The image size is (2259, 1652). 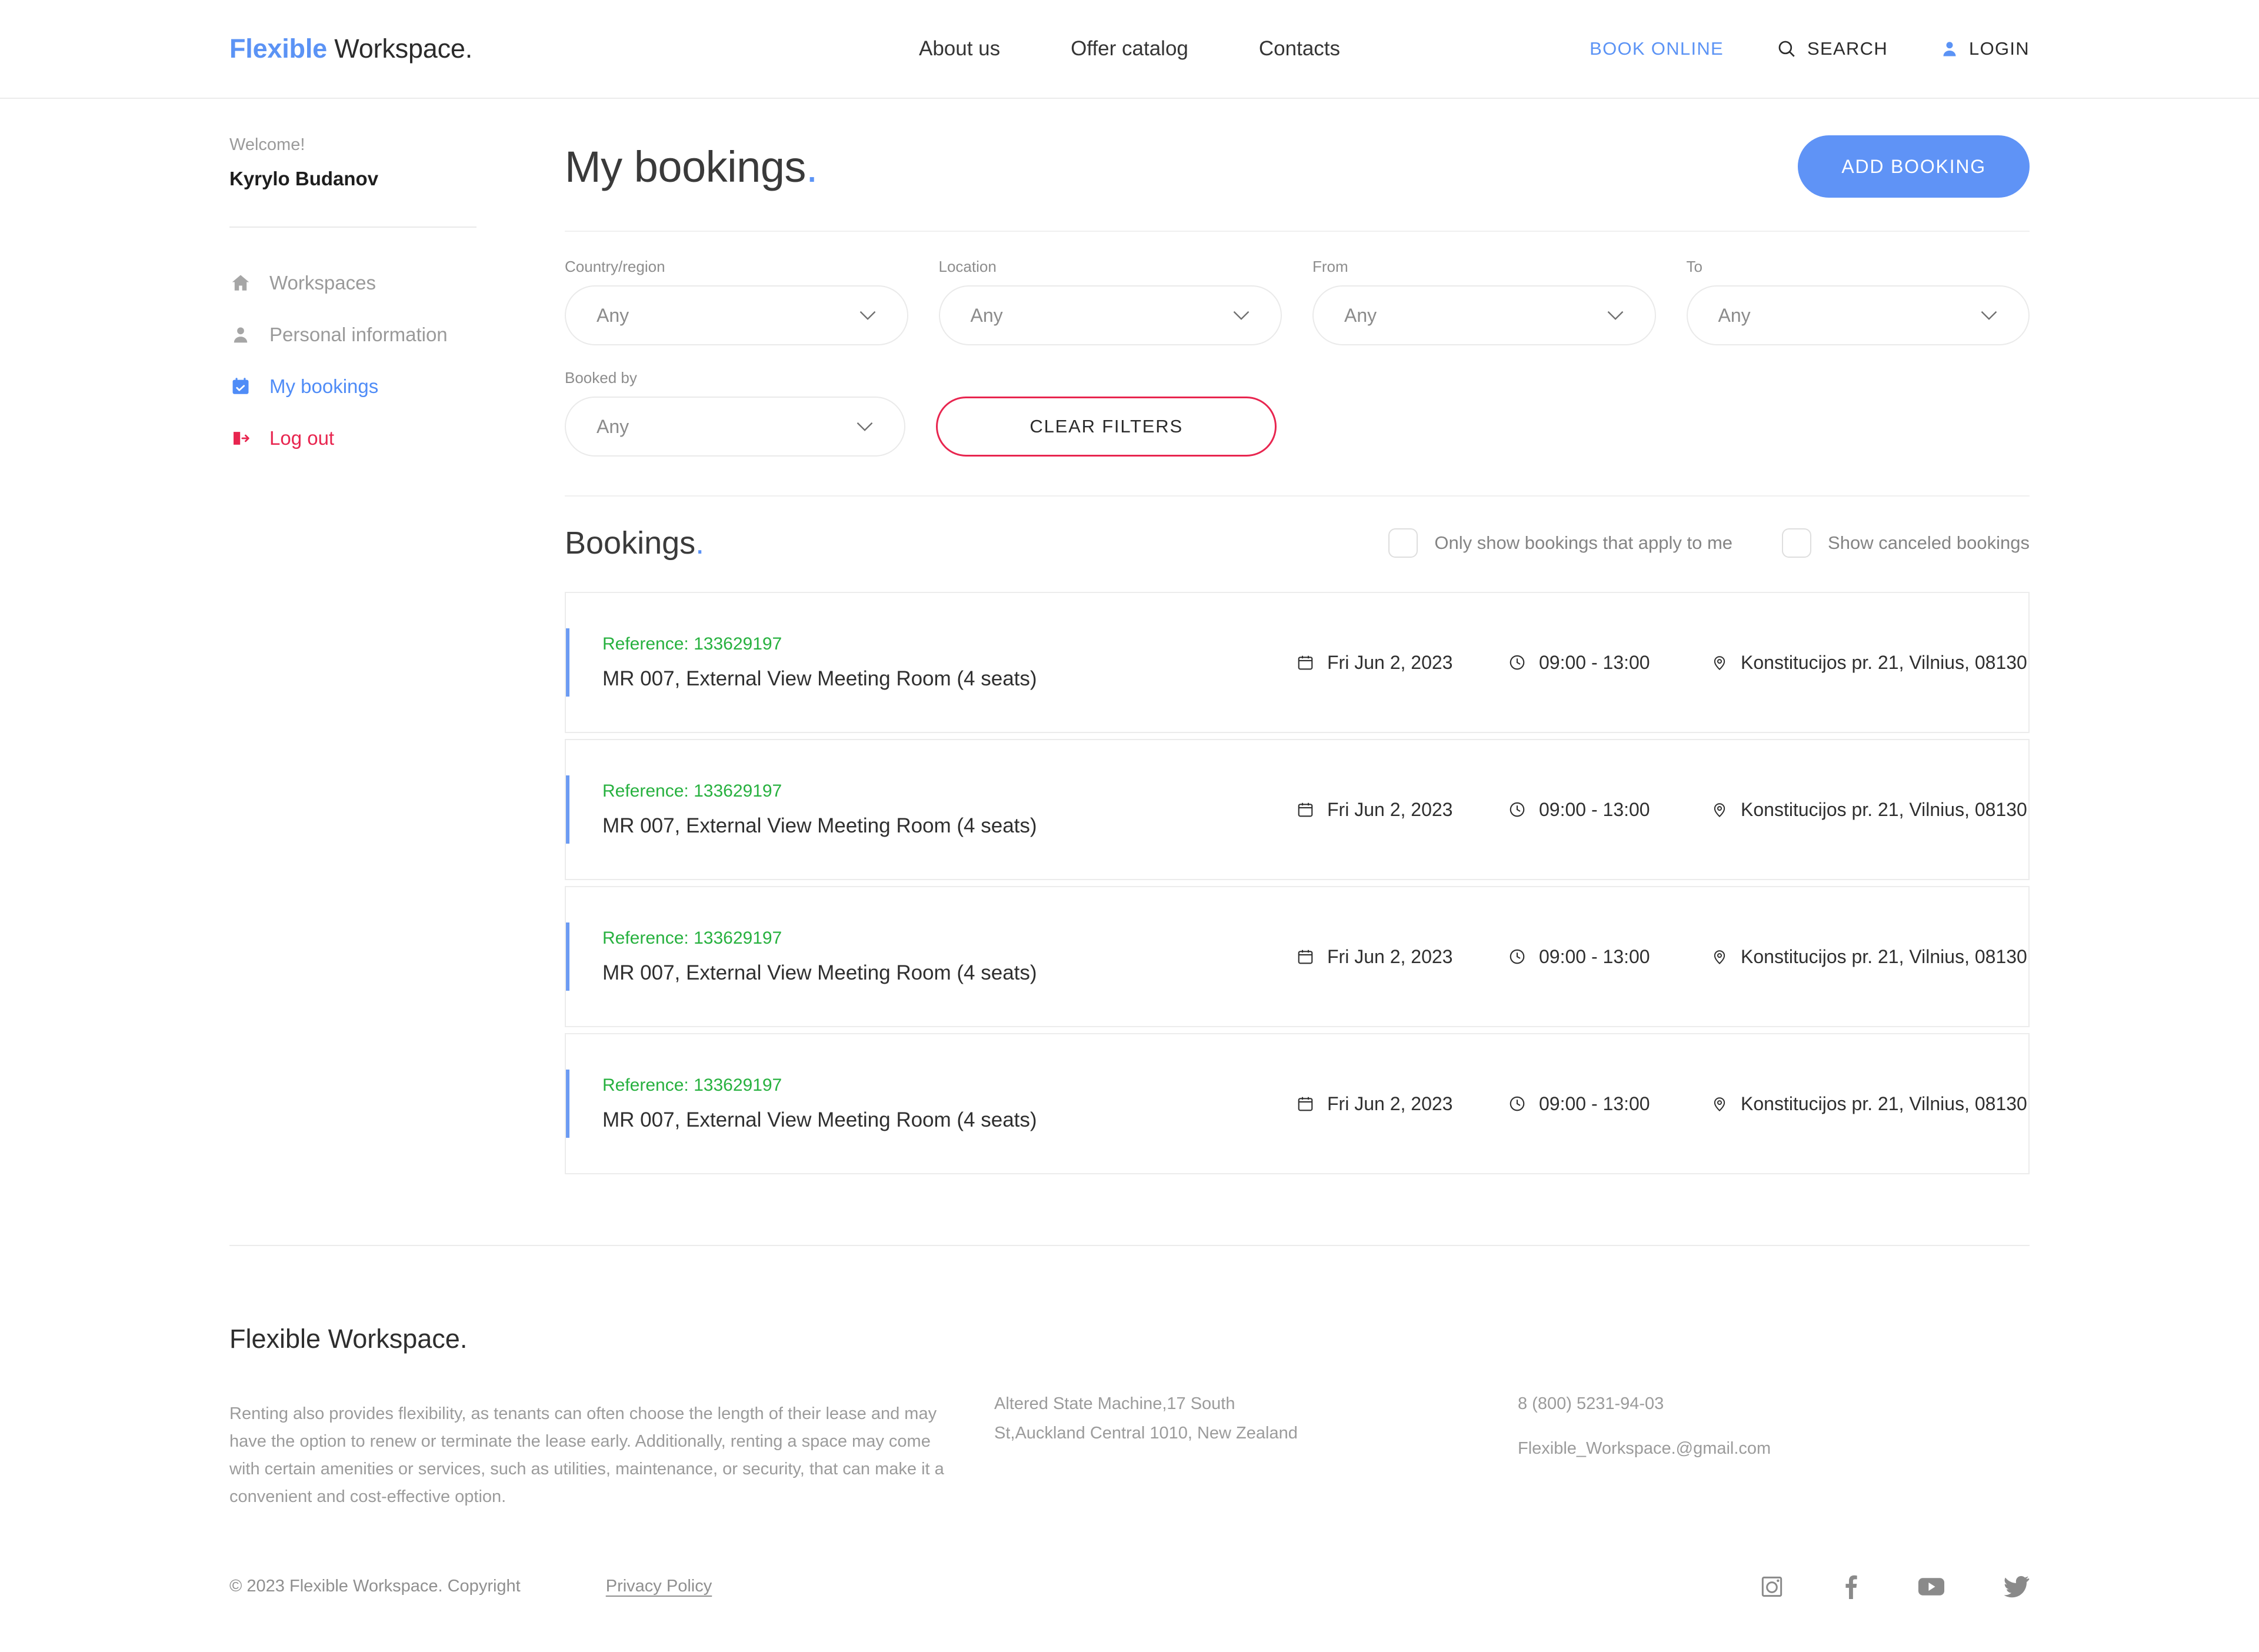 I want to click on page-title-text: My bookings, so click(x=685, y=166).